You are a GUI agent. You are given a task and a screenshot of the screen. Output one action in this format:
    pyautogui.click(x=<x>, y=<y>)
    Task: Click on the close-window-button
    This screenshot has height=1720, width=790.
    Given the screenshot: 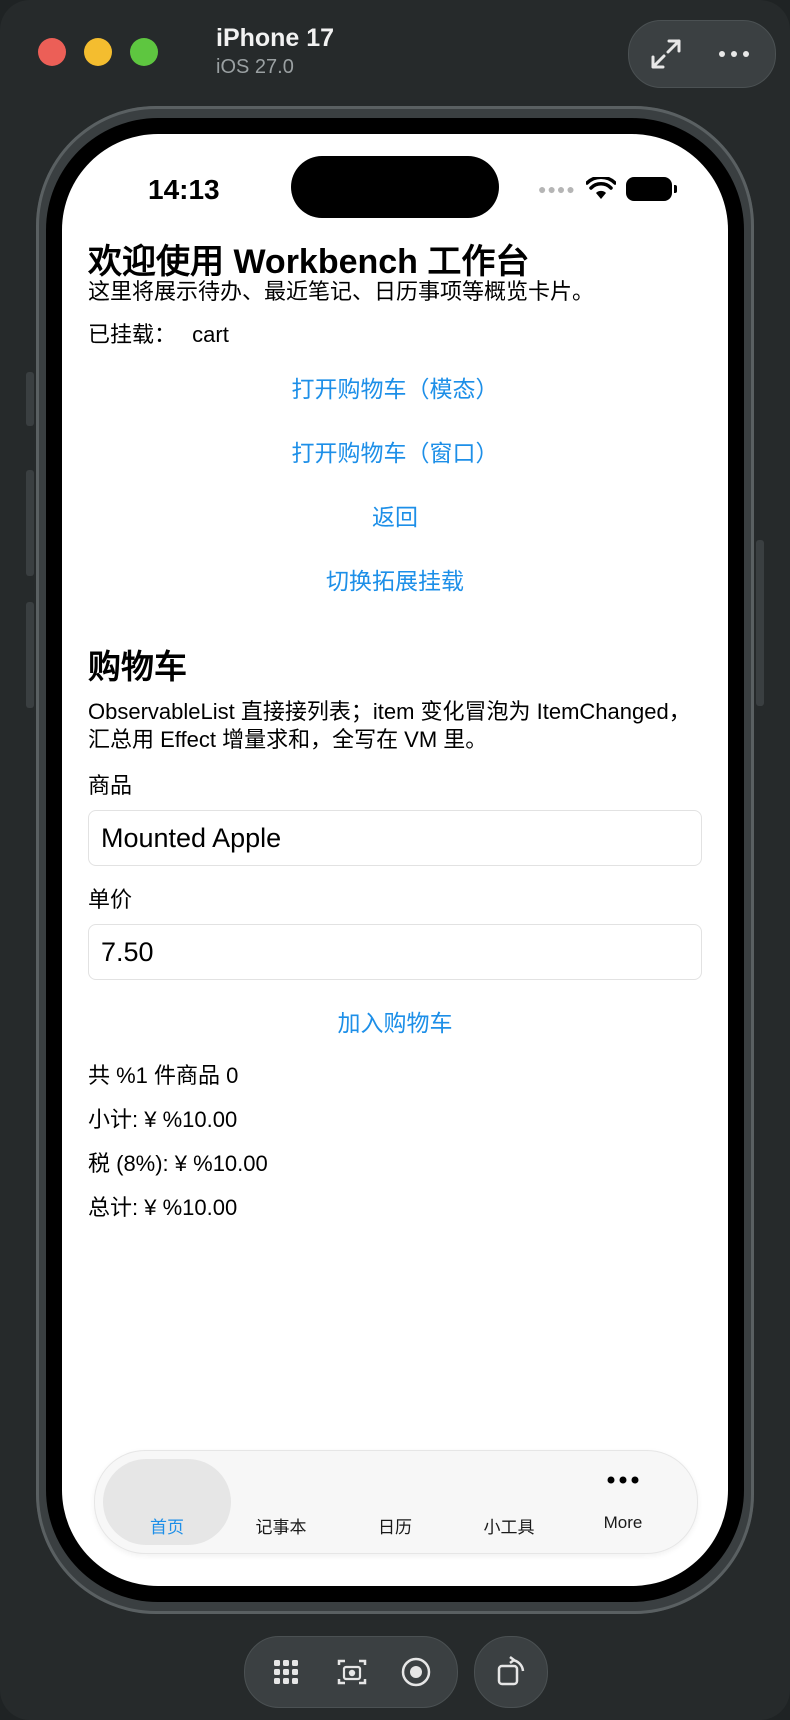 What is the action you would take?
    pyautogui.click(x=52, y=52)
    